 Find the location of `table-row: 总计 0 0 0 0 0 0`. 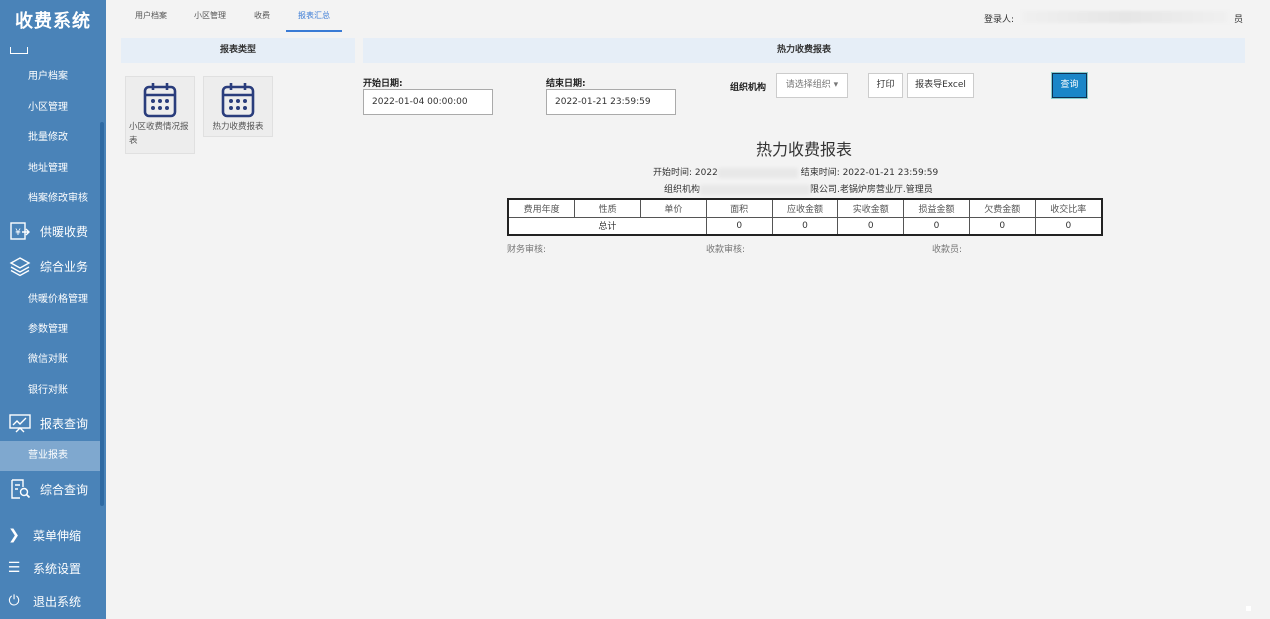

table-row: 总计 0 0 0 0 0 0 is located at coordinates (805, 226).